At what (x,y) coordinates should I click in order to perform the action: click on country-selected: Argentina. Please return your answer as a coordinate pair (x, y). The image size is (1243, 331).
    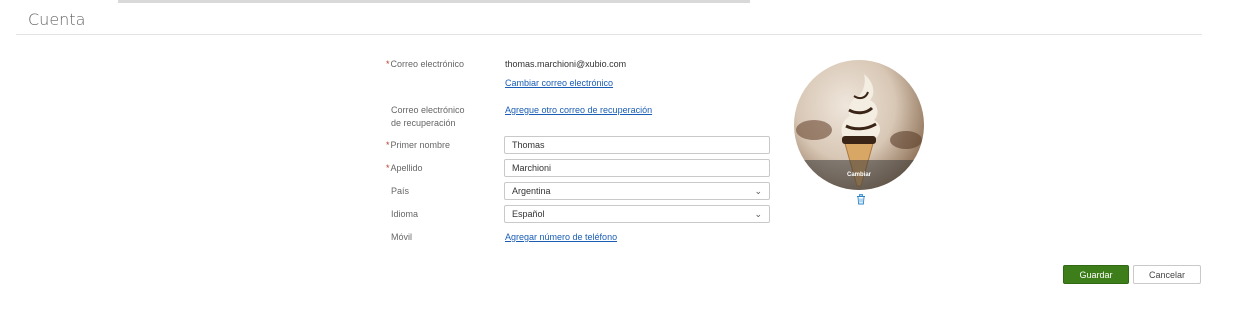
    Looking at the image, I should click on (531, 191).